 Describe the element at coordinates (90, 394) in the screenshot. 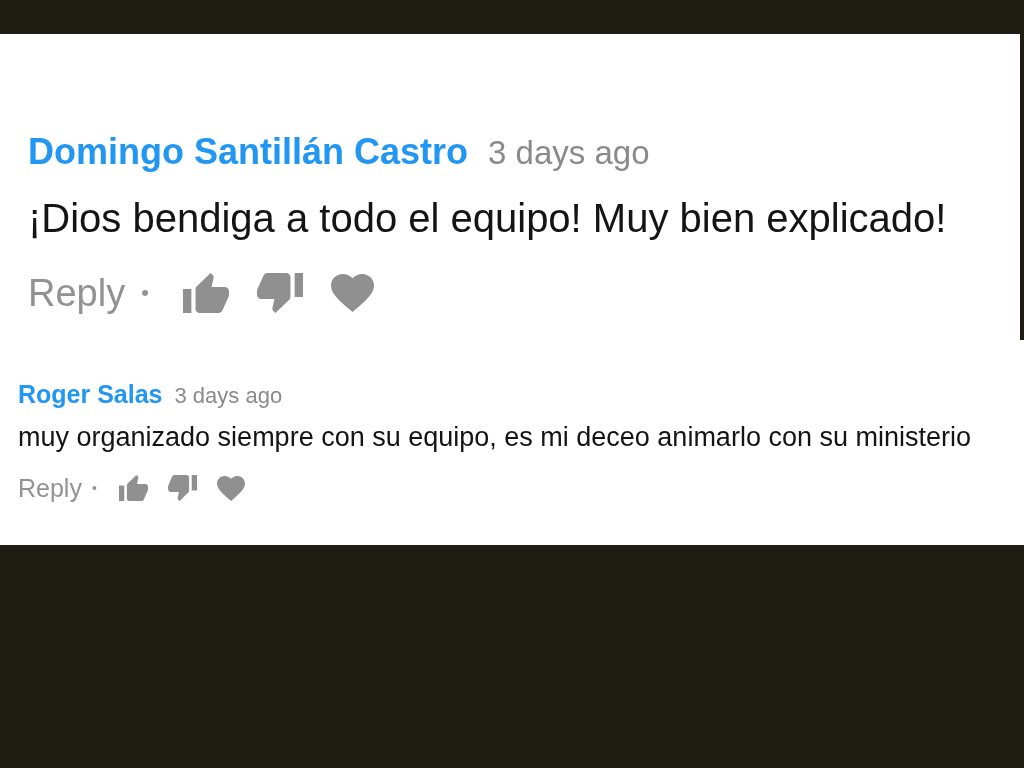

I see `author-link: Roger Salas` at that location.